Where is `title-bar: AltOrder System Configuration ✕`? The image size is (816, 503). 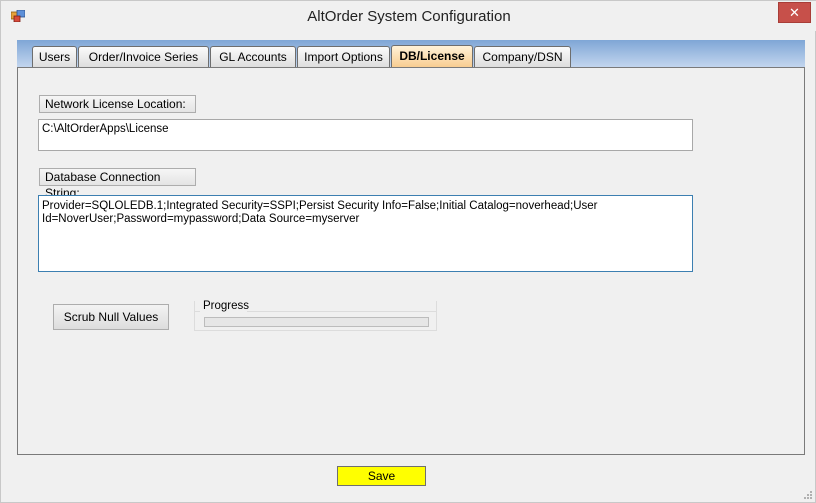
title-bar: AltOrder System Configuration ✕ is located at coordinates (408, 16).